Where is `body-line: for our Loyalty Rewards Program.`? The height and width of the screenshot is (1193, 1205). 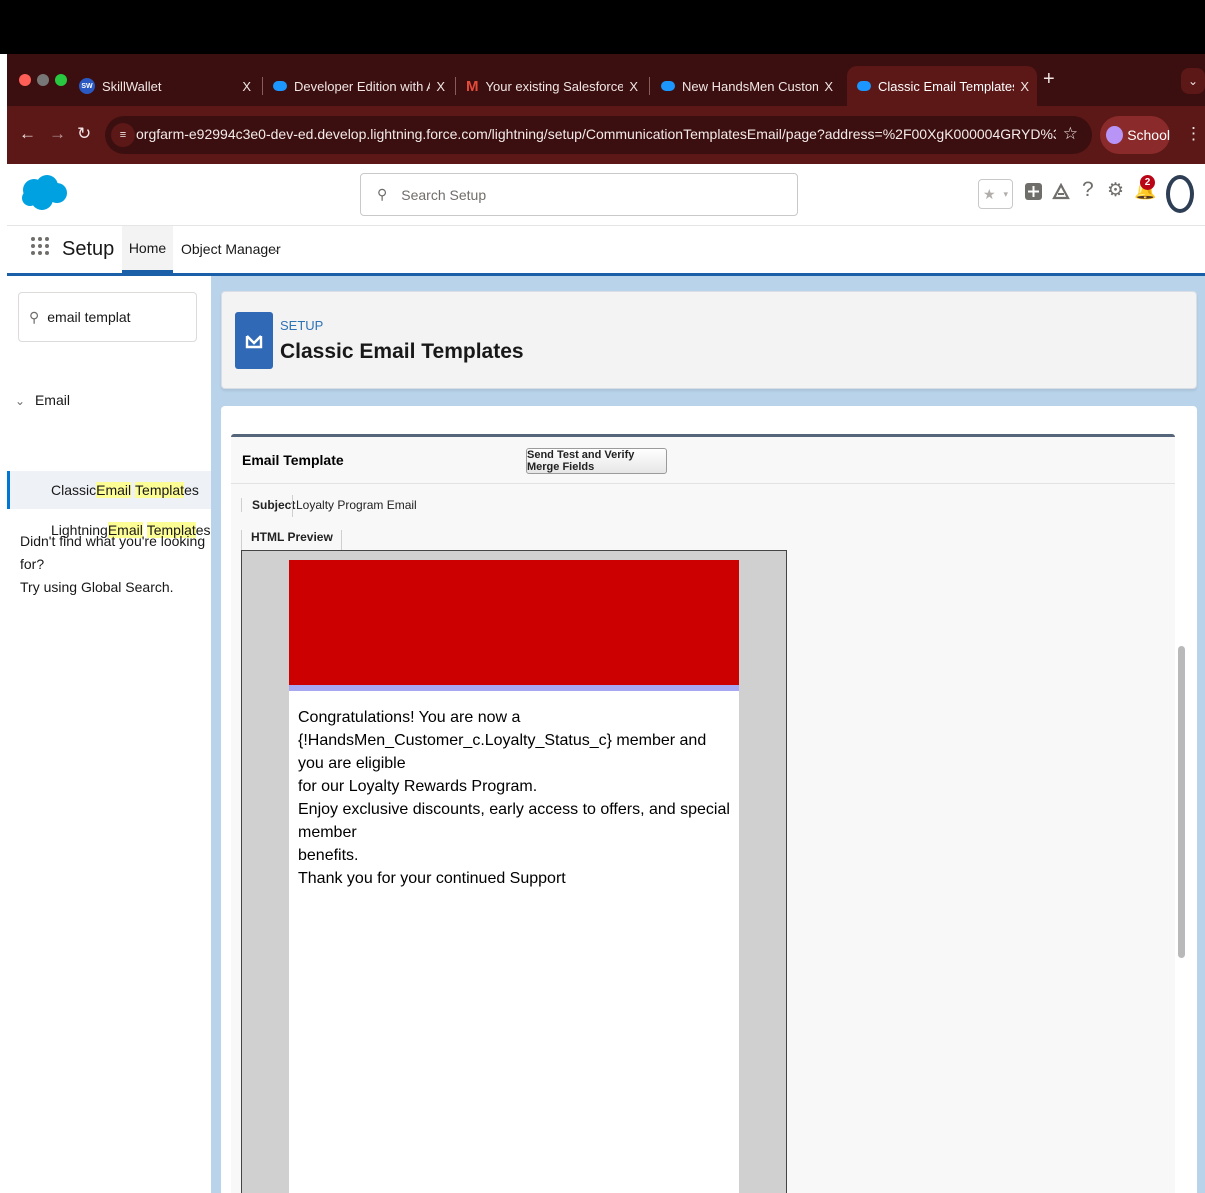
body-line: for our Loyalty Rewards Program. is located at coordinates (418, 786).